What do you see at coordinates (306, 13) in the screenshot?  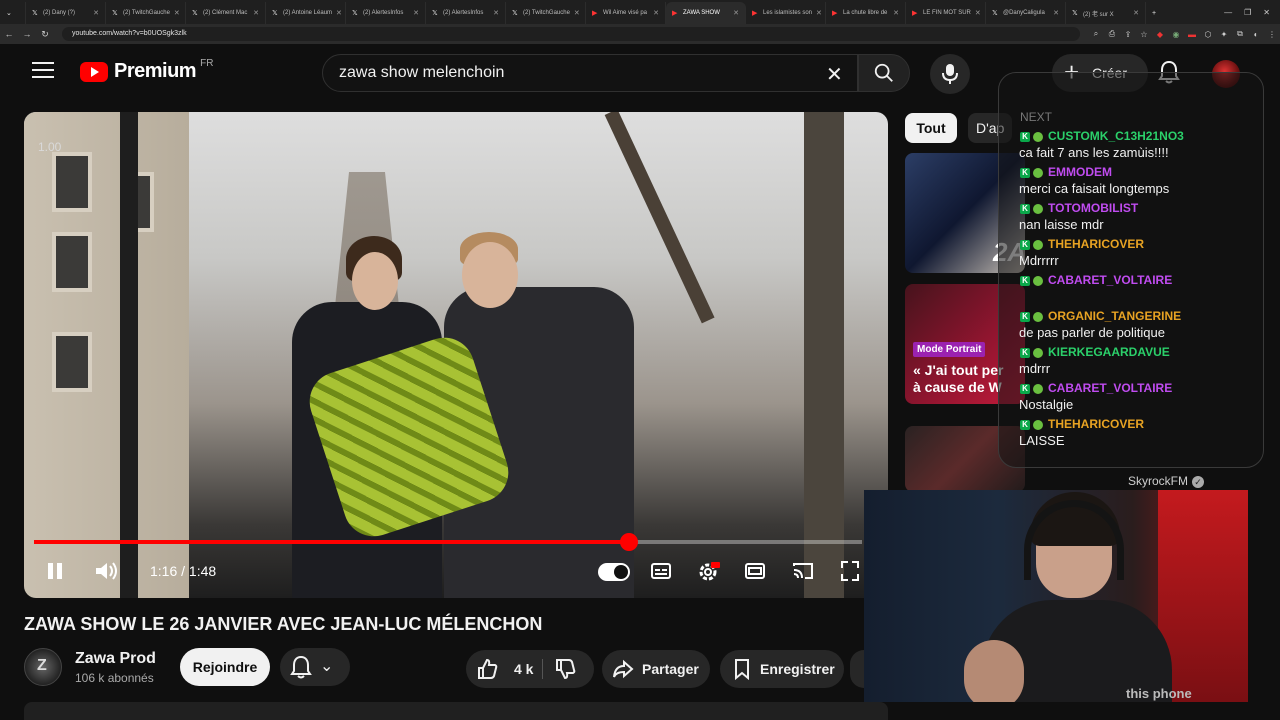 I see `browser-tab: 𝕏 (2) Antoine Léaum ✕` at bounding box center [306, 13].